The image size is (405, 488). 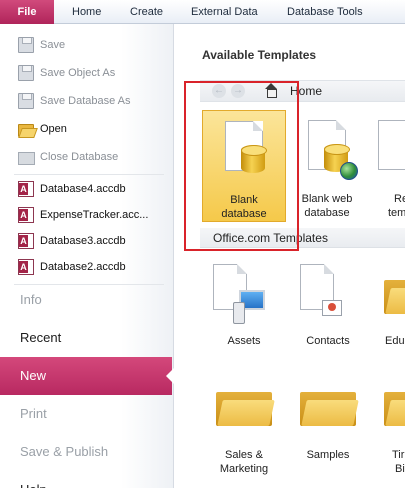 What do you see at coordinates (327, 213) in the screenshot?
I see `tile-label: database` at bounding box center [327, 213].